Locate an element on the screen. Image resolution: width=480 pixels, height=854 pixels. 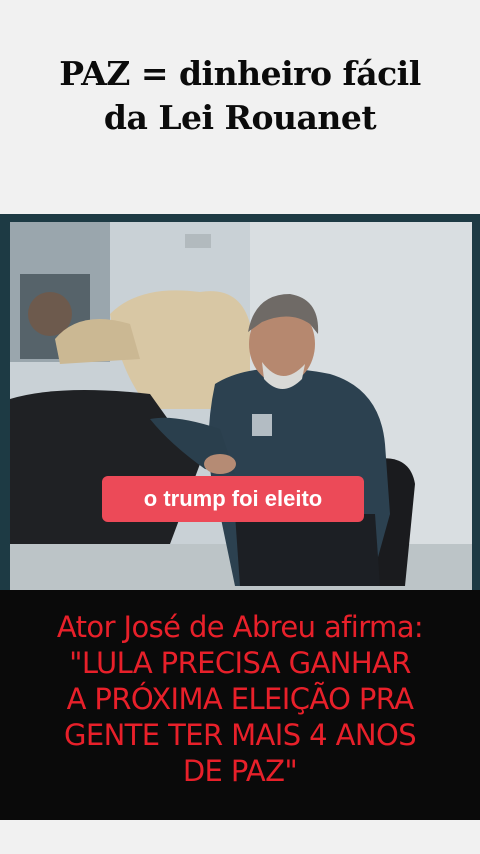
video-caption: o trump foi eleito is located at coordinates (233, 499).